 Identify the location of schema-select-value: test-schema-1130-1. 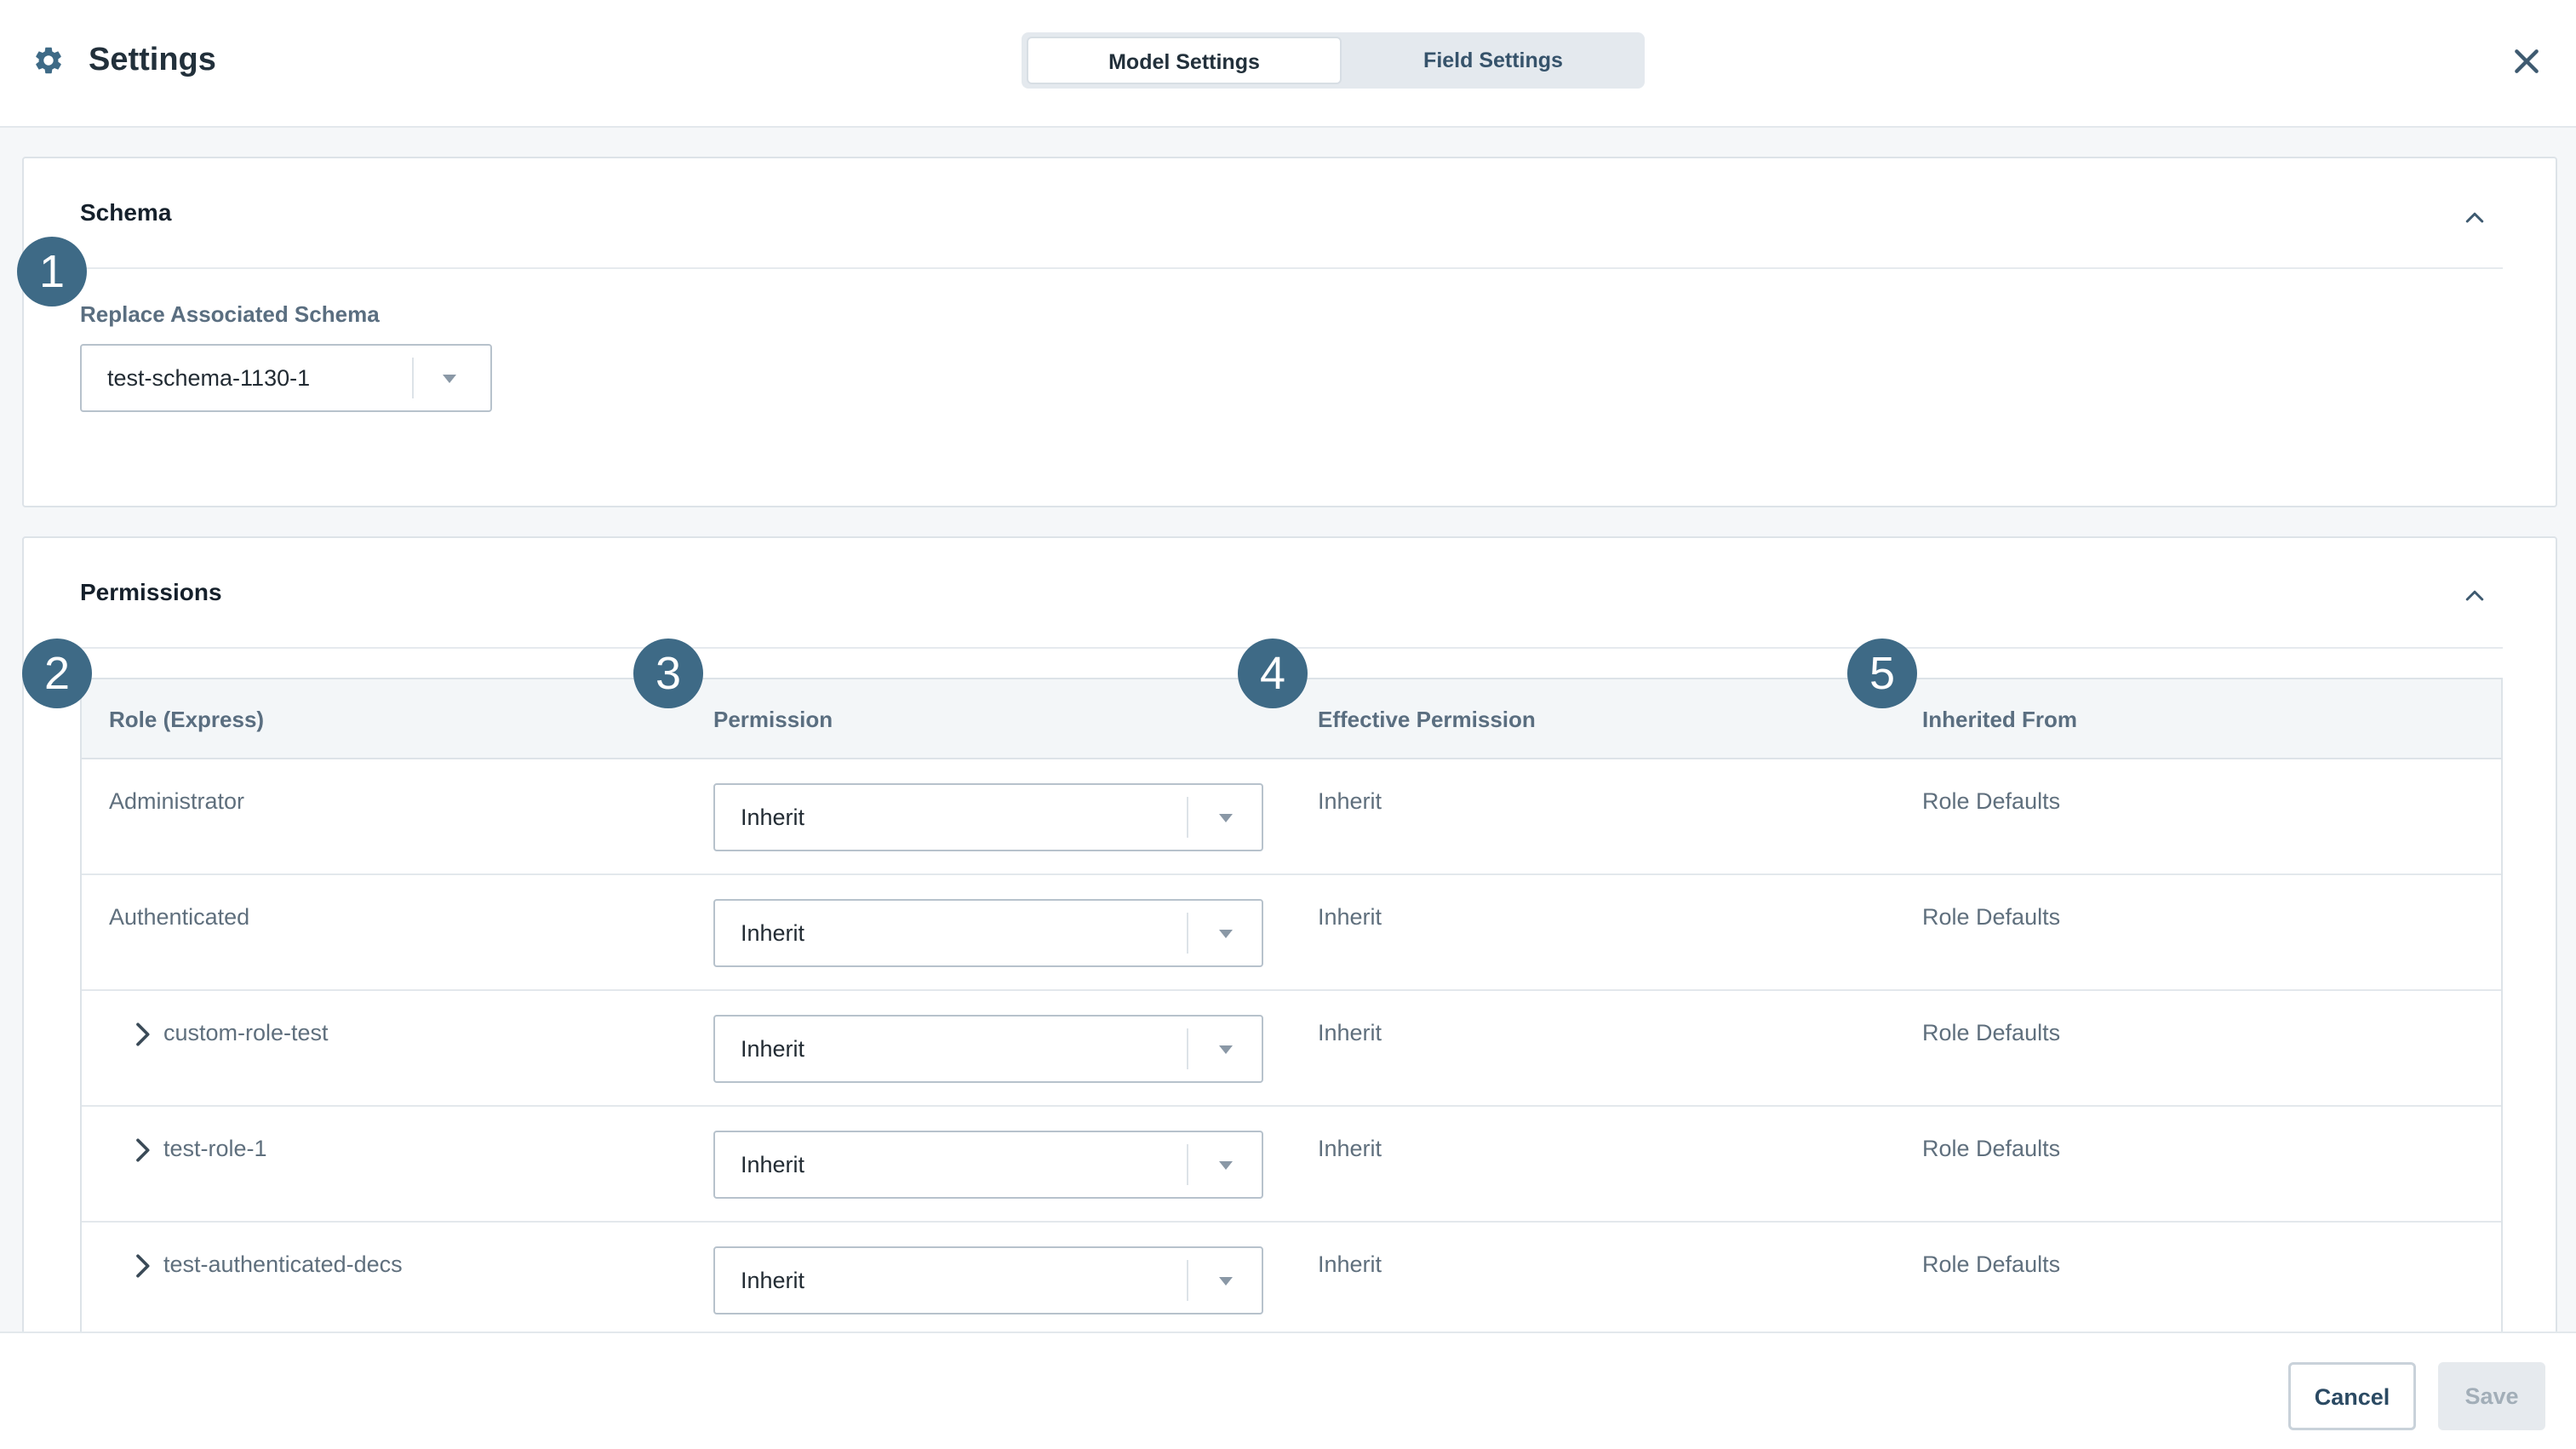
(209, 378).